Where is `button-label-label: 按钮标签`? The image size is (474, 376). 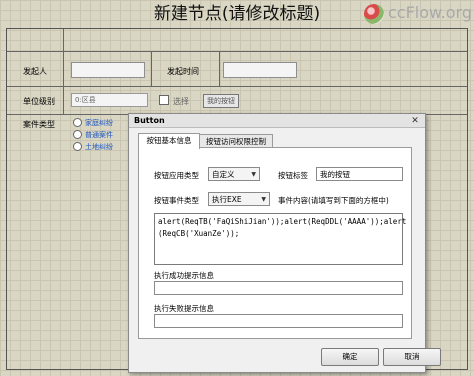 button-label-label: 按钮标签 is located at coordinates (293, 175).